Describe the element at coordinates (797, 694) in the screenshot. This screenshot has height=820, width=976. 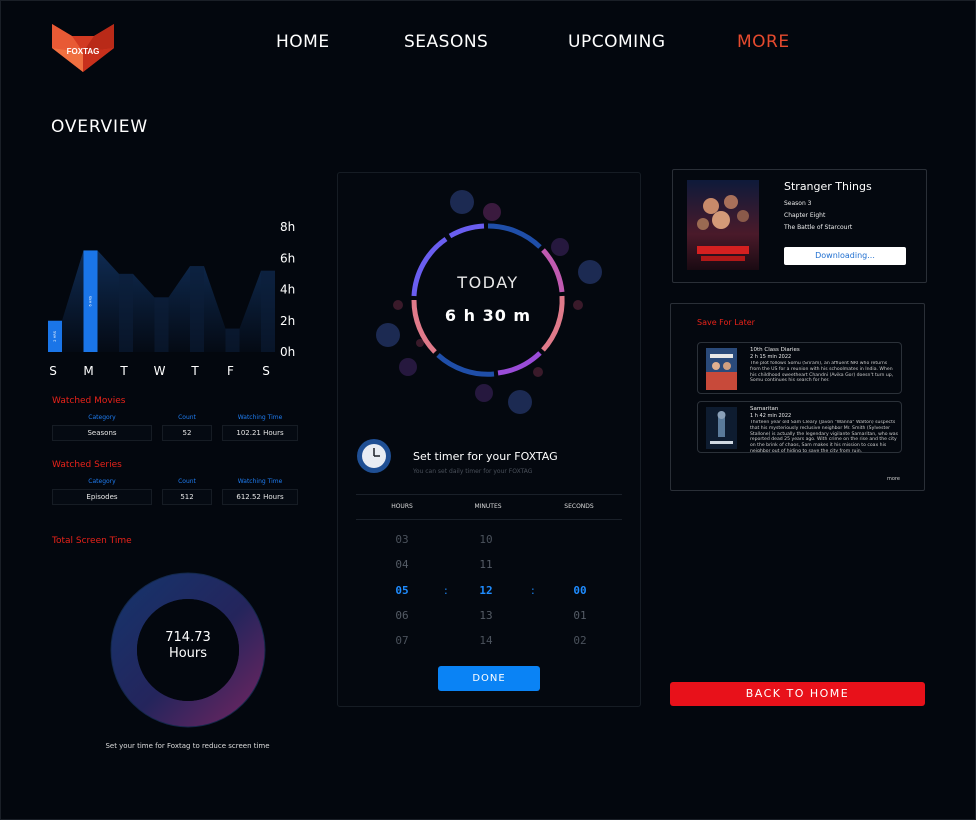
I see `back-to-home-button: BACK TO HOME` at that location.